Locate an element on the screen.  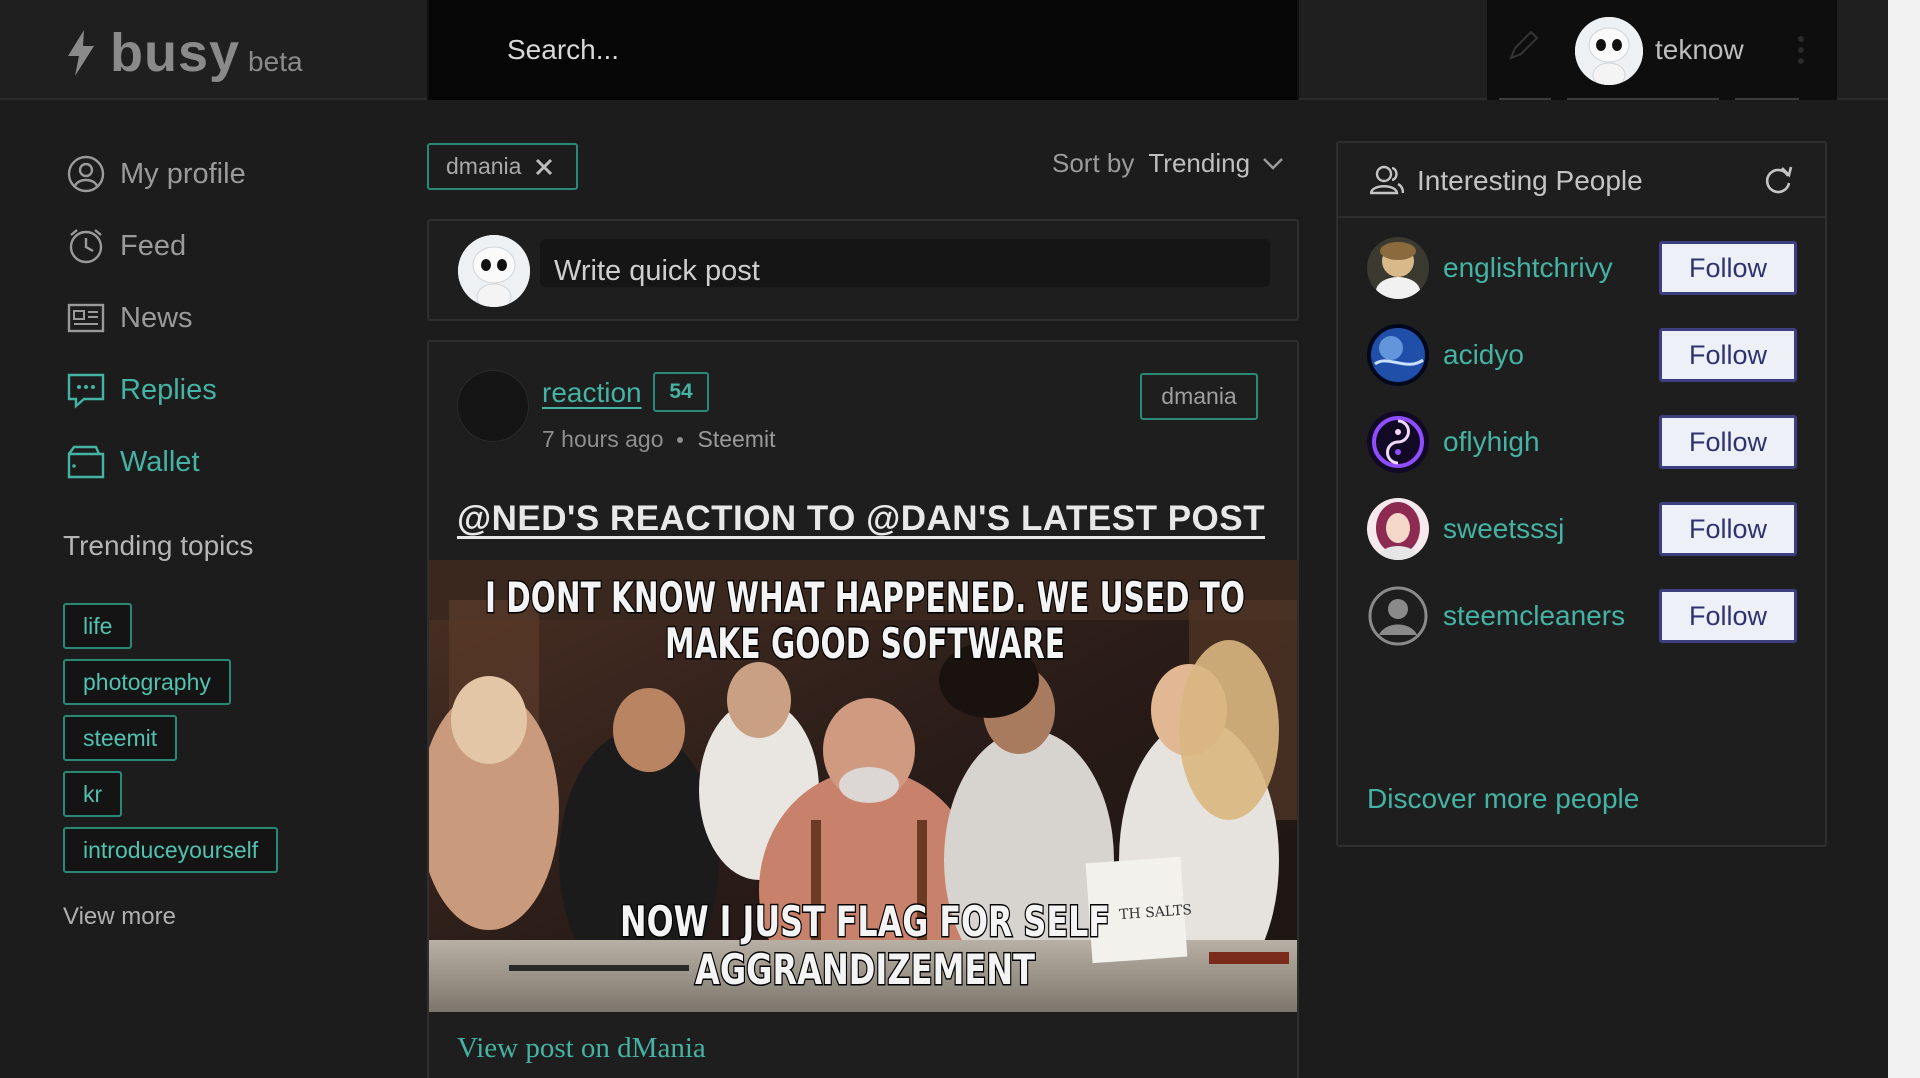
sidebar-item-news: News is located at coordinates (129, 318).